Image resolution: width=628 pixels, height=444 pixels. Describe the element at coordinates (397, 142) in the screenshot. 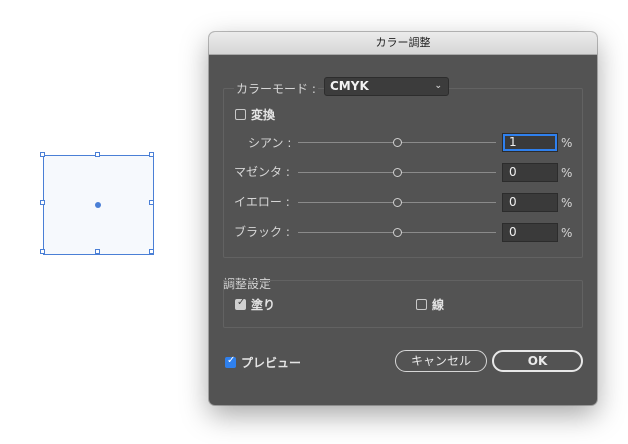

I see `cyan-slider-thumb` at that location.